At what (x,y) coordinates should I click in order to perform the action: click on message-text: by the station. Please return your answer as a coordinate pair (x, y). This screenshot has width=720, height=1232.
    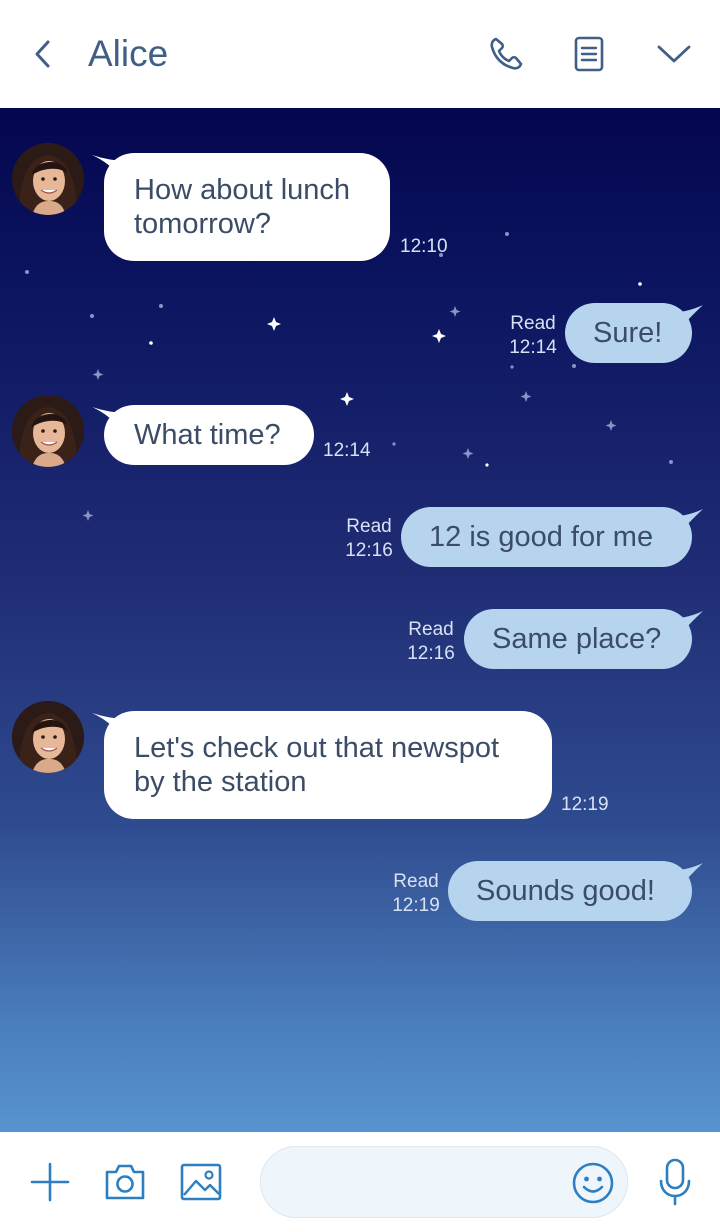
    Looking at the image, I should click on (220, 782).